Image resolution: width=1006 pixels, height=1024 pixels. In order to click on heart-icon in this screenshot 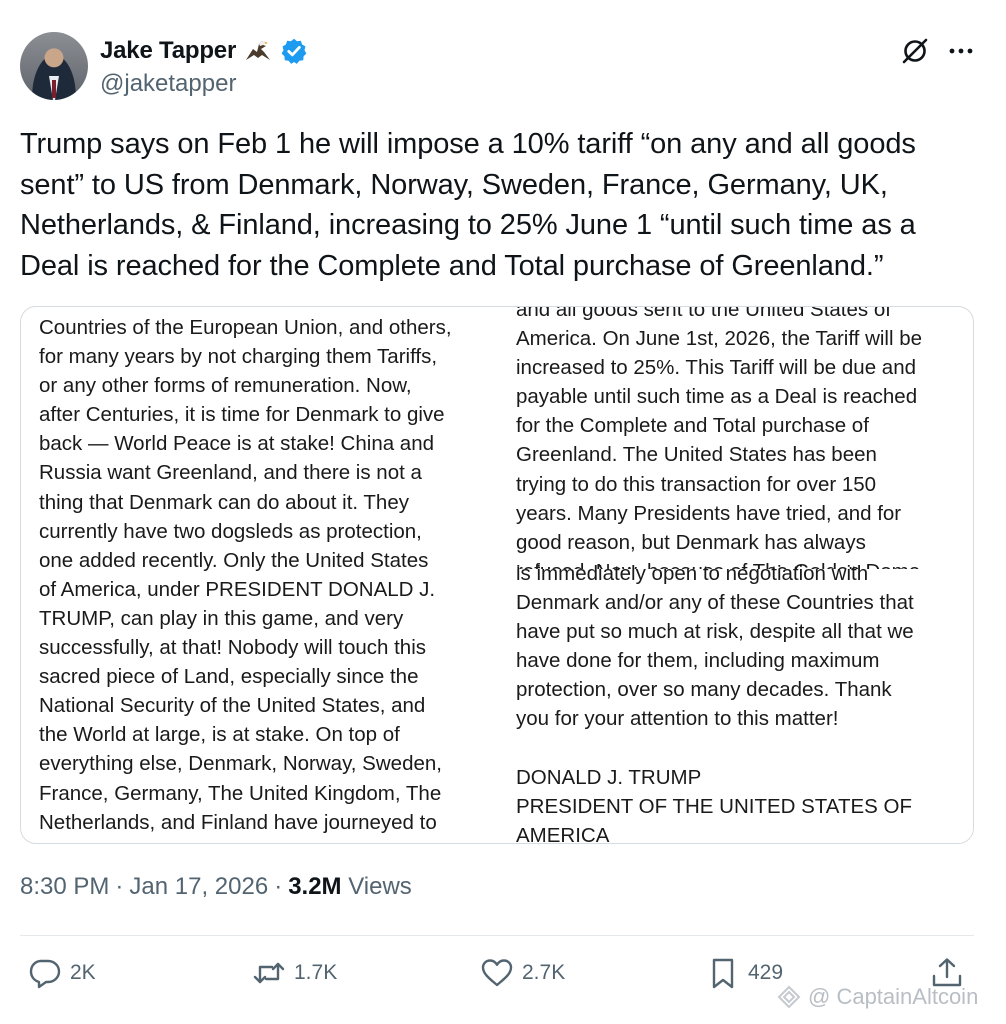, I will do `click(497, 973)`.